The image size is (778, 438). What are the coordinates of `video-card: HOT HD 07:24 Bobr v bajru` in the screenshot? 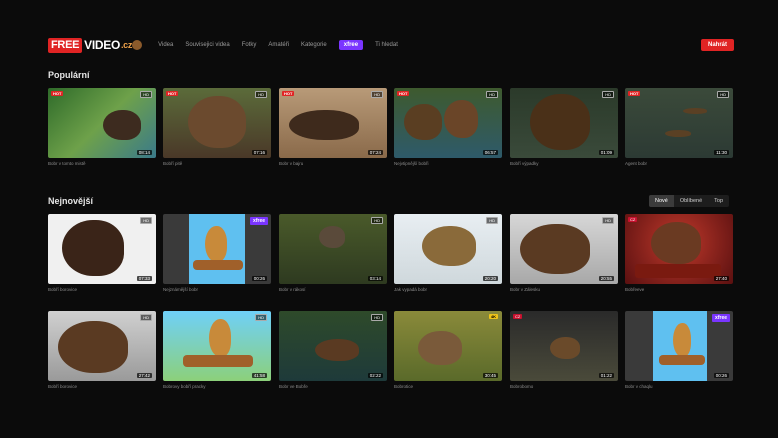 It's located at (333, 128).